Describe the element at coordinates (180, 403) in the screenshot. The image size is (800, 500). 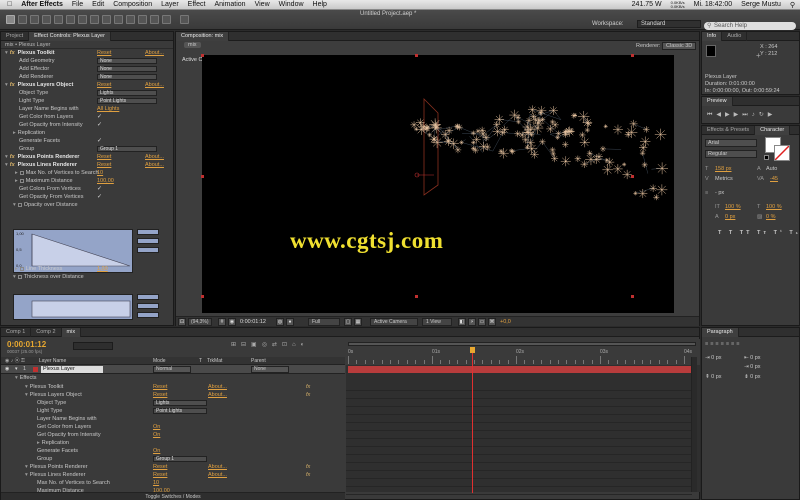
I see `timeline-dropdown: Lights` at that location.